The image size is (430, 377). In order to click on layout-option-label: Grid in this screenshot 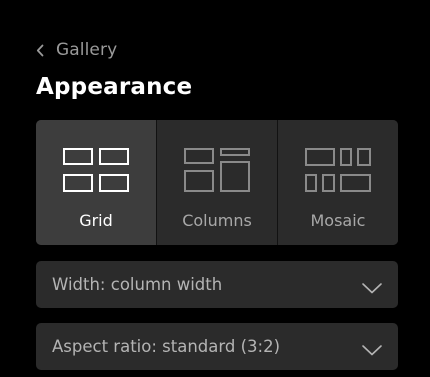, I will do `click(96, 220)`.